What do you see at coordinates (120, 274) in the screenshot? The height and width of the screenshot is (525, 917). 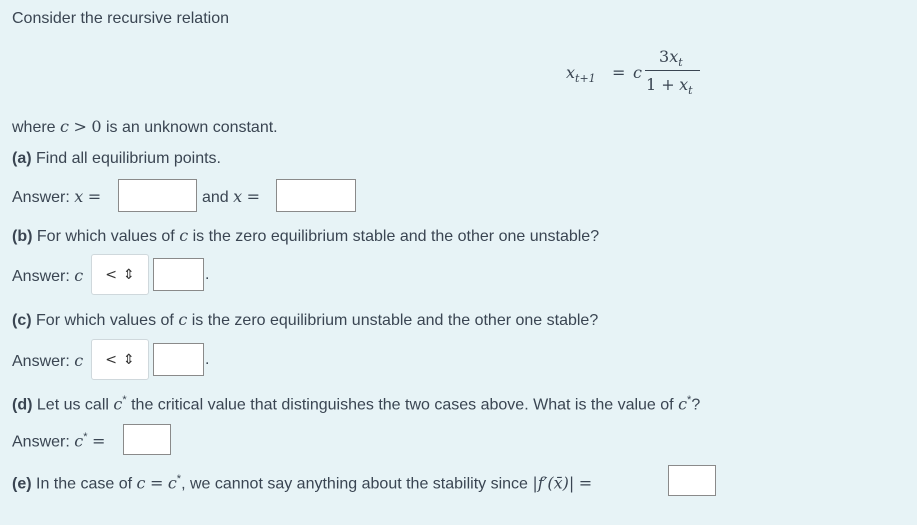 I see `comparison-select-b: < ⇕` at bounding box center [120, 274].